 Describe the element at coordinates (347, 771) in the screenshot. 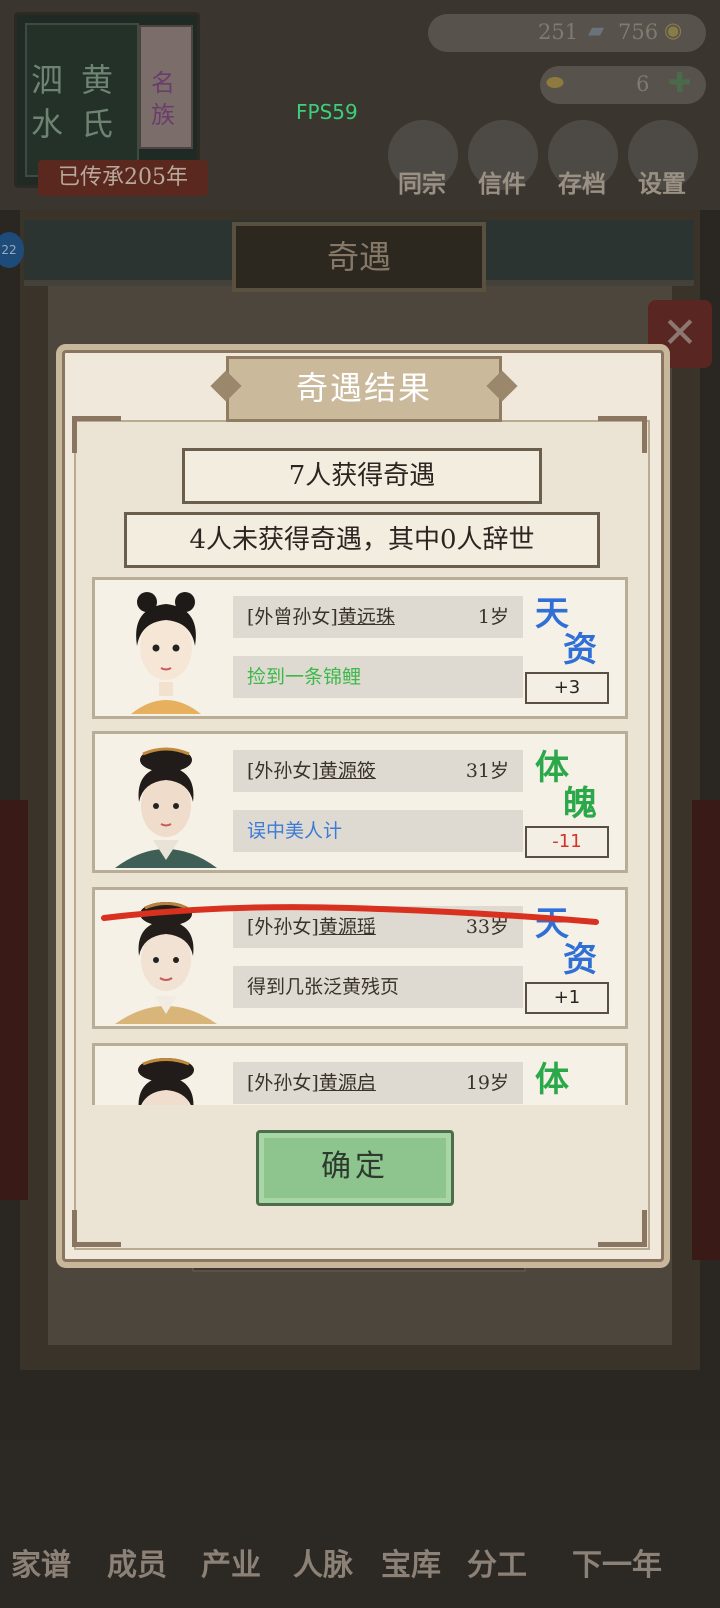

I see `member-name: 黄源筱` at that location.